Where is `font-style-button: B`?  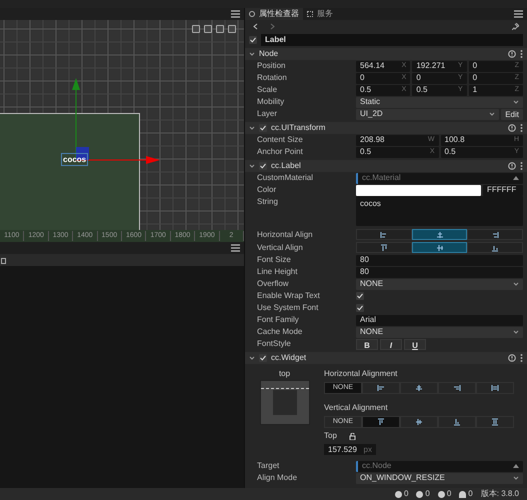 font-style-button: B is located at coordinates (367, 344).